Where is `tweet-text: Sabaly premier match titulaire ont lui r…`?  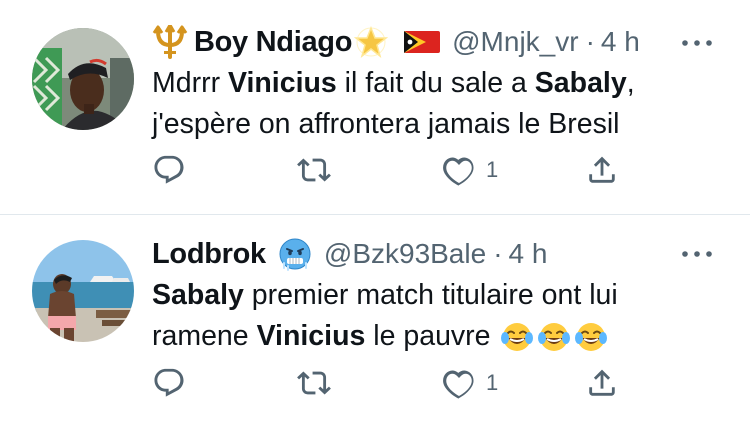
tweet-text: Sabaly premier match titulaire ont lui r… is located at coordinates (385, 316).